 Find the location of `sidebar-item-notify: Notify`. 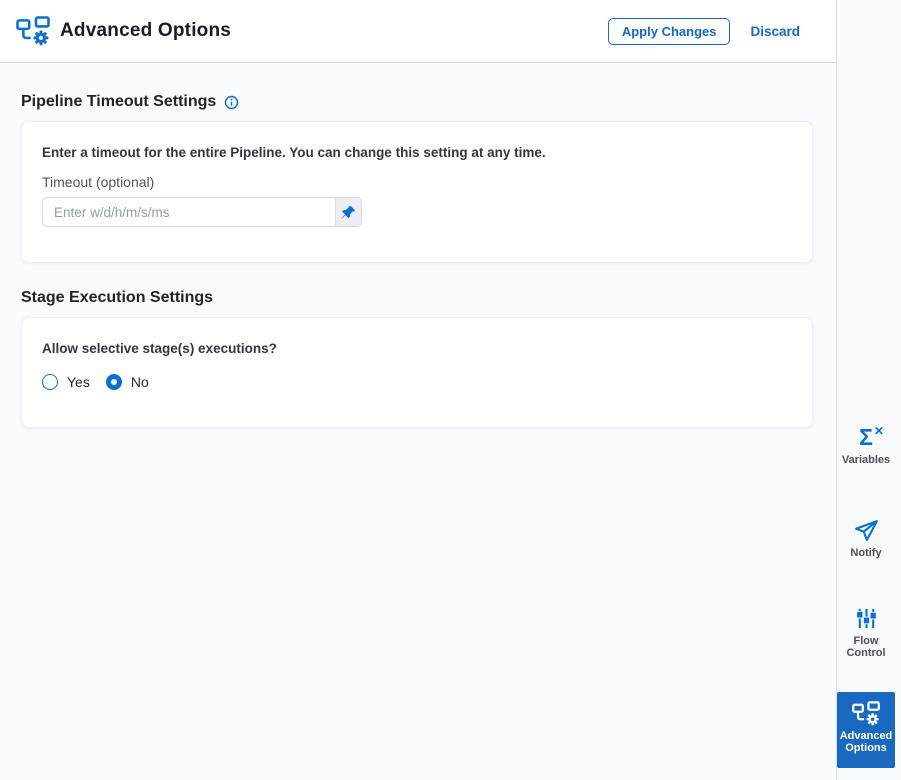

sidebar-item-notify: Notify is located at coordinates (866, 538).